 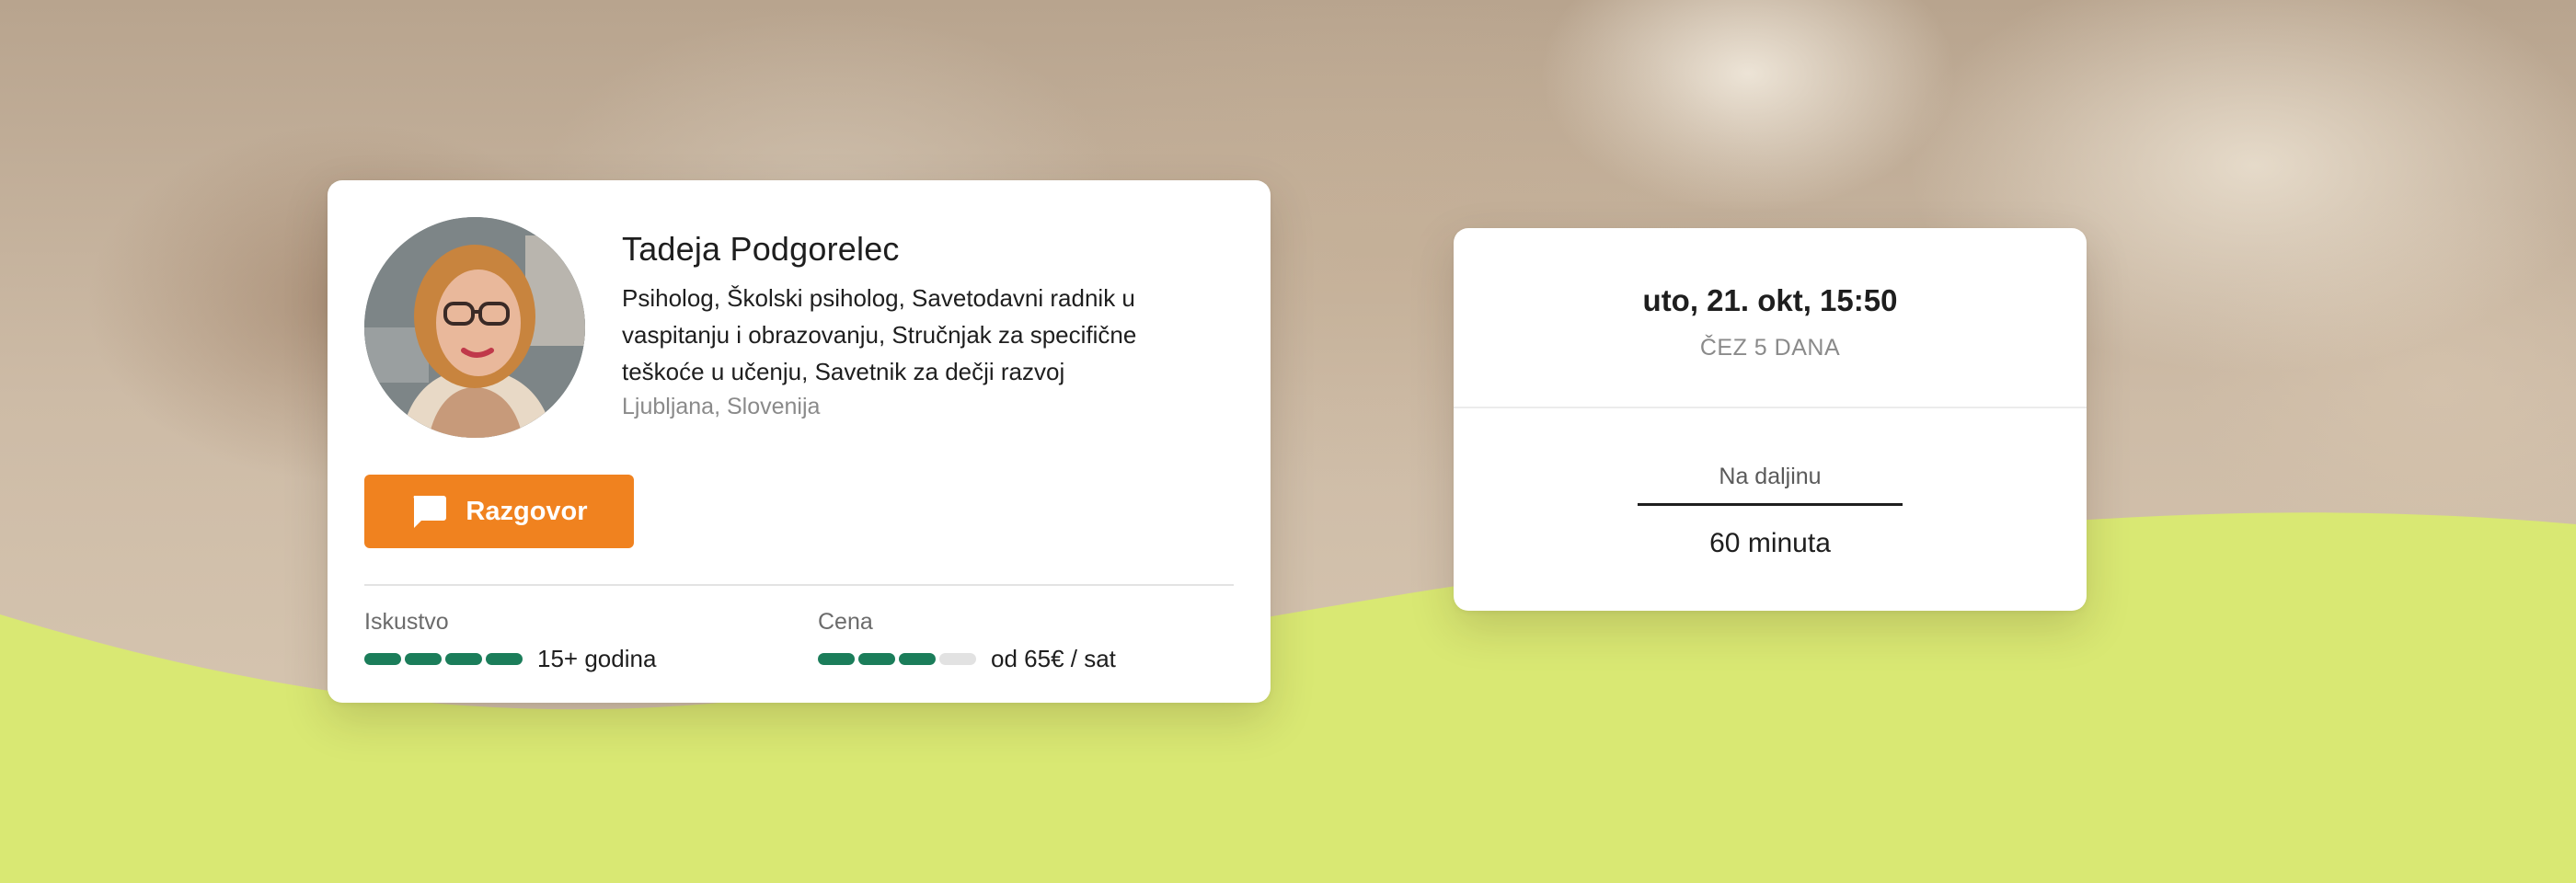 What do you see at coordinates (597, 658) in the screenshot?
I see `experience-value: 15+ godina` at bounding box center [597, 658].